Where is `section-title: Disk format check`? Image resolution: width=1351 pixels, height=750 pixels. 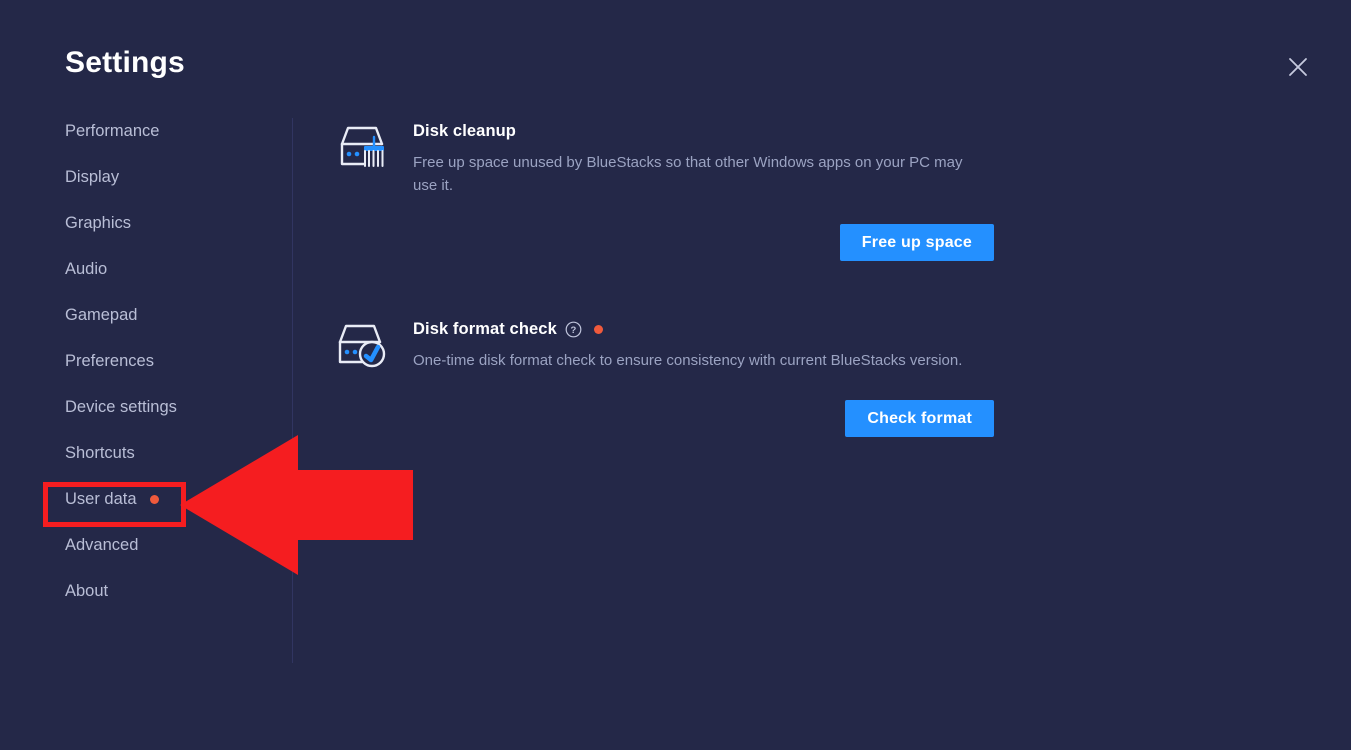
section-title: Disk format check is located at coordinates (485, 328).